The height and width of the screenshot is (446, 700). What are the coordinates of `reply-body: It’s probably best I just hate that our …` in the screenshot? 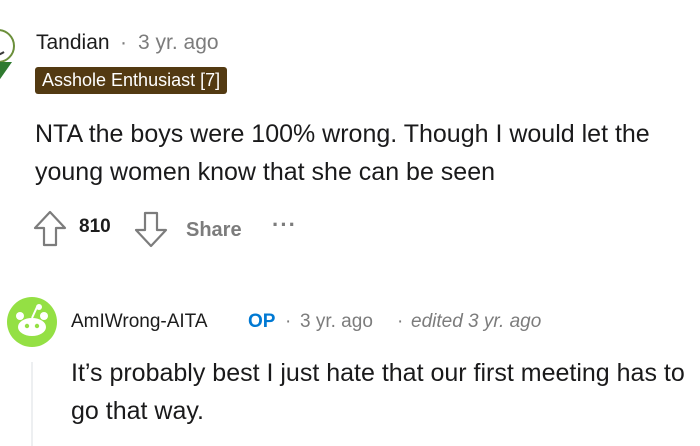 It's located at (378, 392).